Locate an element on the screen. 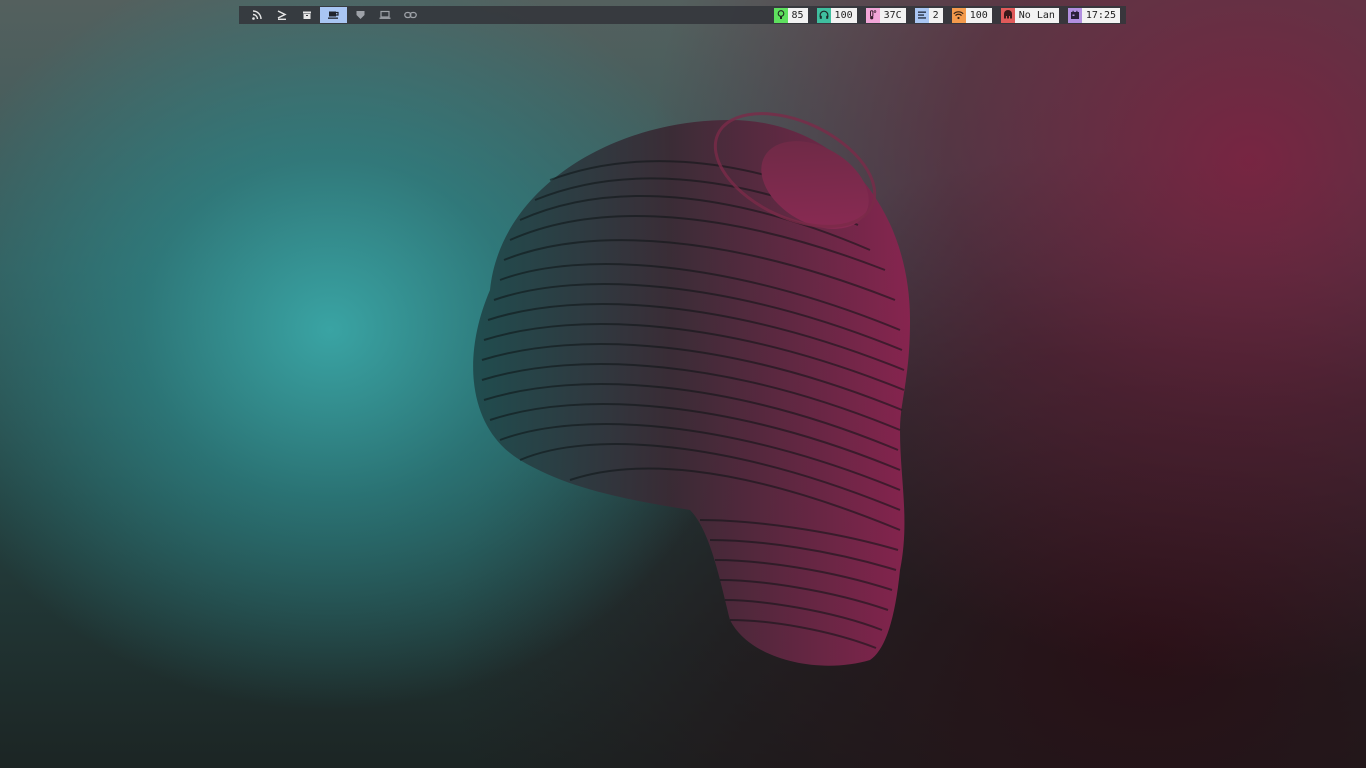 This screenshot has width=1366, height=768. headphones-icon is located at coordinates (823, 15).